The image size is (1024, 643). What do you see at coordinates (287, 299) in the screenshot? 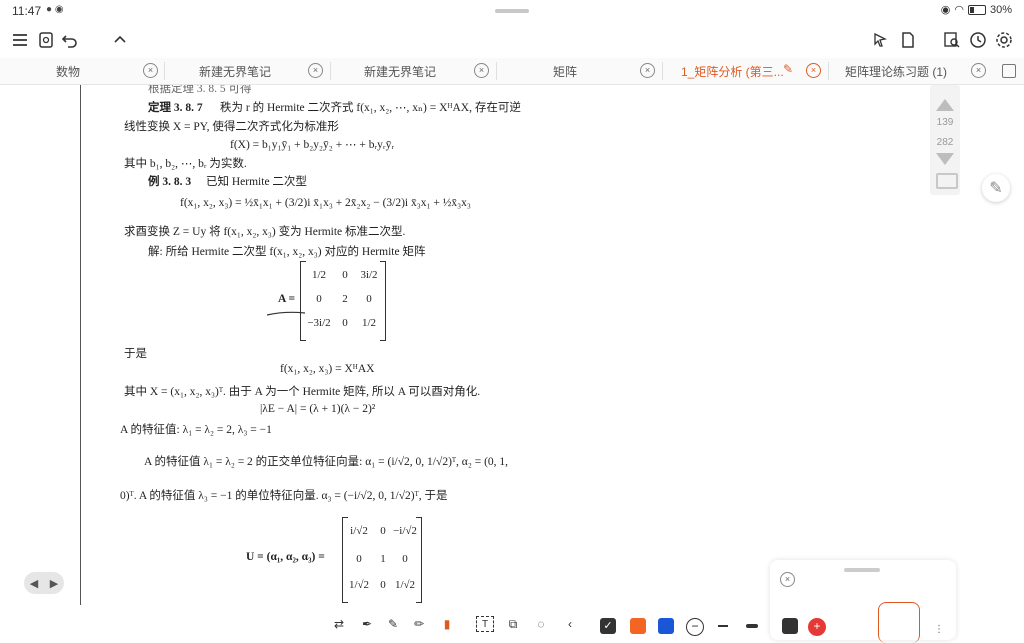
I see `matrix-label: A =` at bounding box center [287, 299].